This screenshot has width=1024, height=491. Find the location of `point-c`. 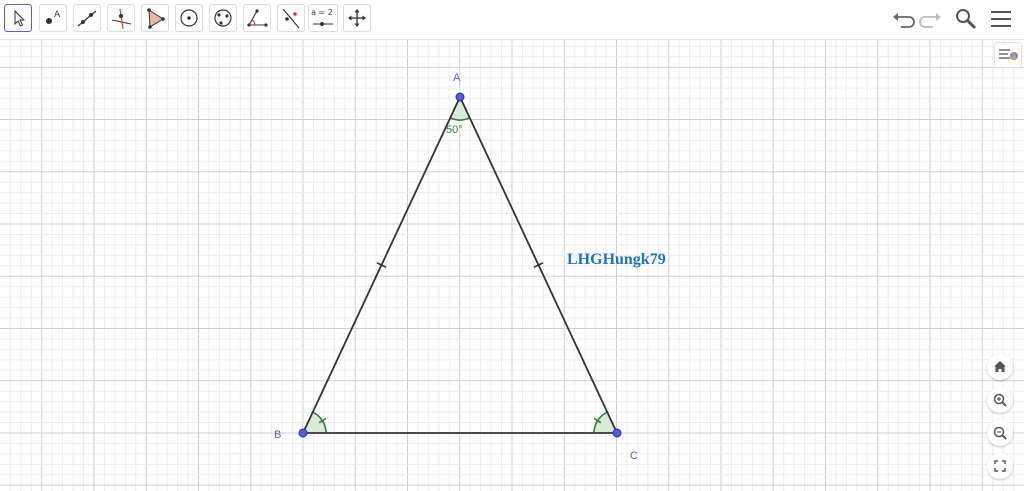

point-c is located at coordinates (617, 433).